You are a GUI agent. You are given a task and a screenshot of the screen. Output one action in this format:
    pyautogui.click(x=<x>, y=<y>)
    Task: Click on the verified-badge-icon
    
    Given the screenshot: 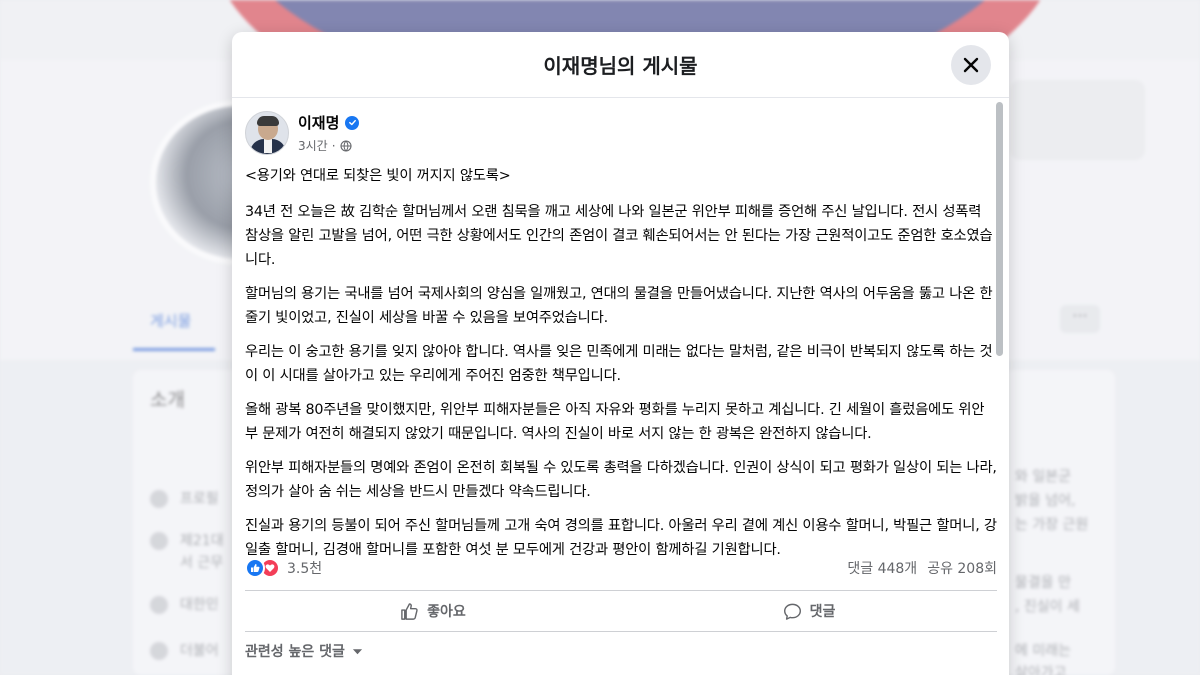 What is the action you would take?
    pyautogui.click(x=352, y=122)
    